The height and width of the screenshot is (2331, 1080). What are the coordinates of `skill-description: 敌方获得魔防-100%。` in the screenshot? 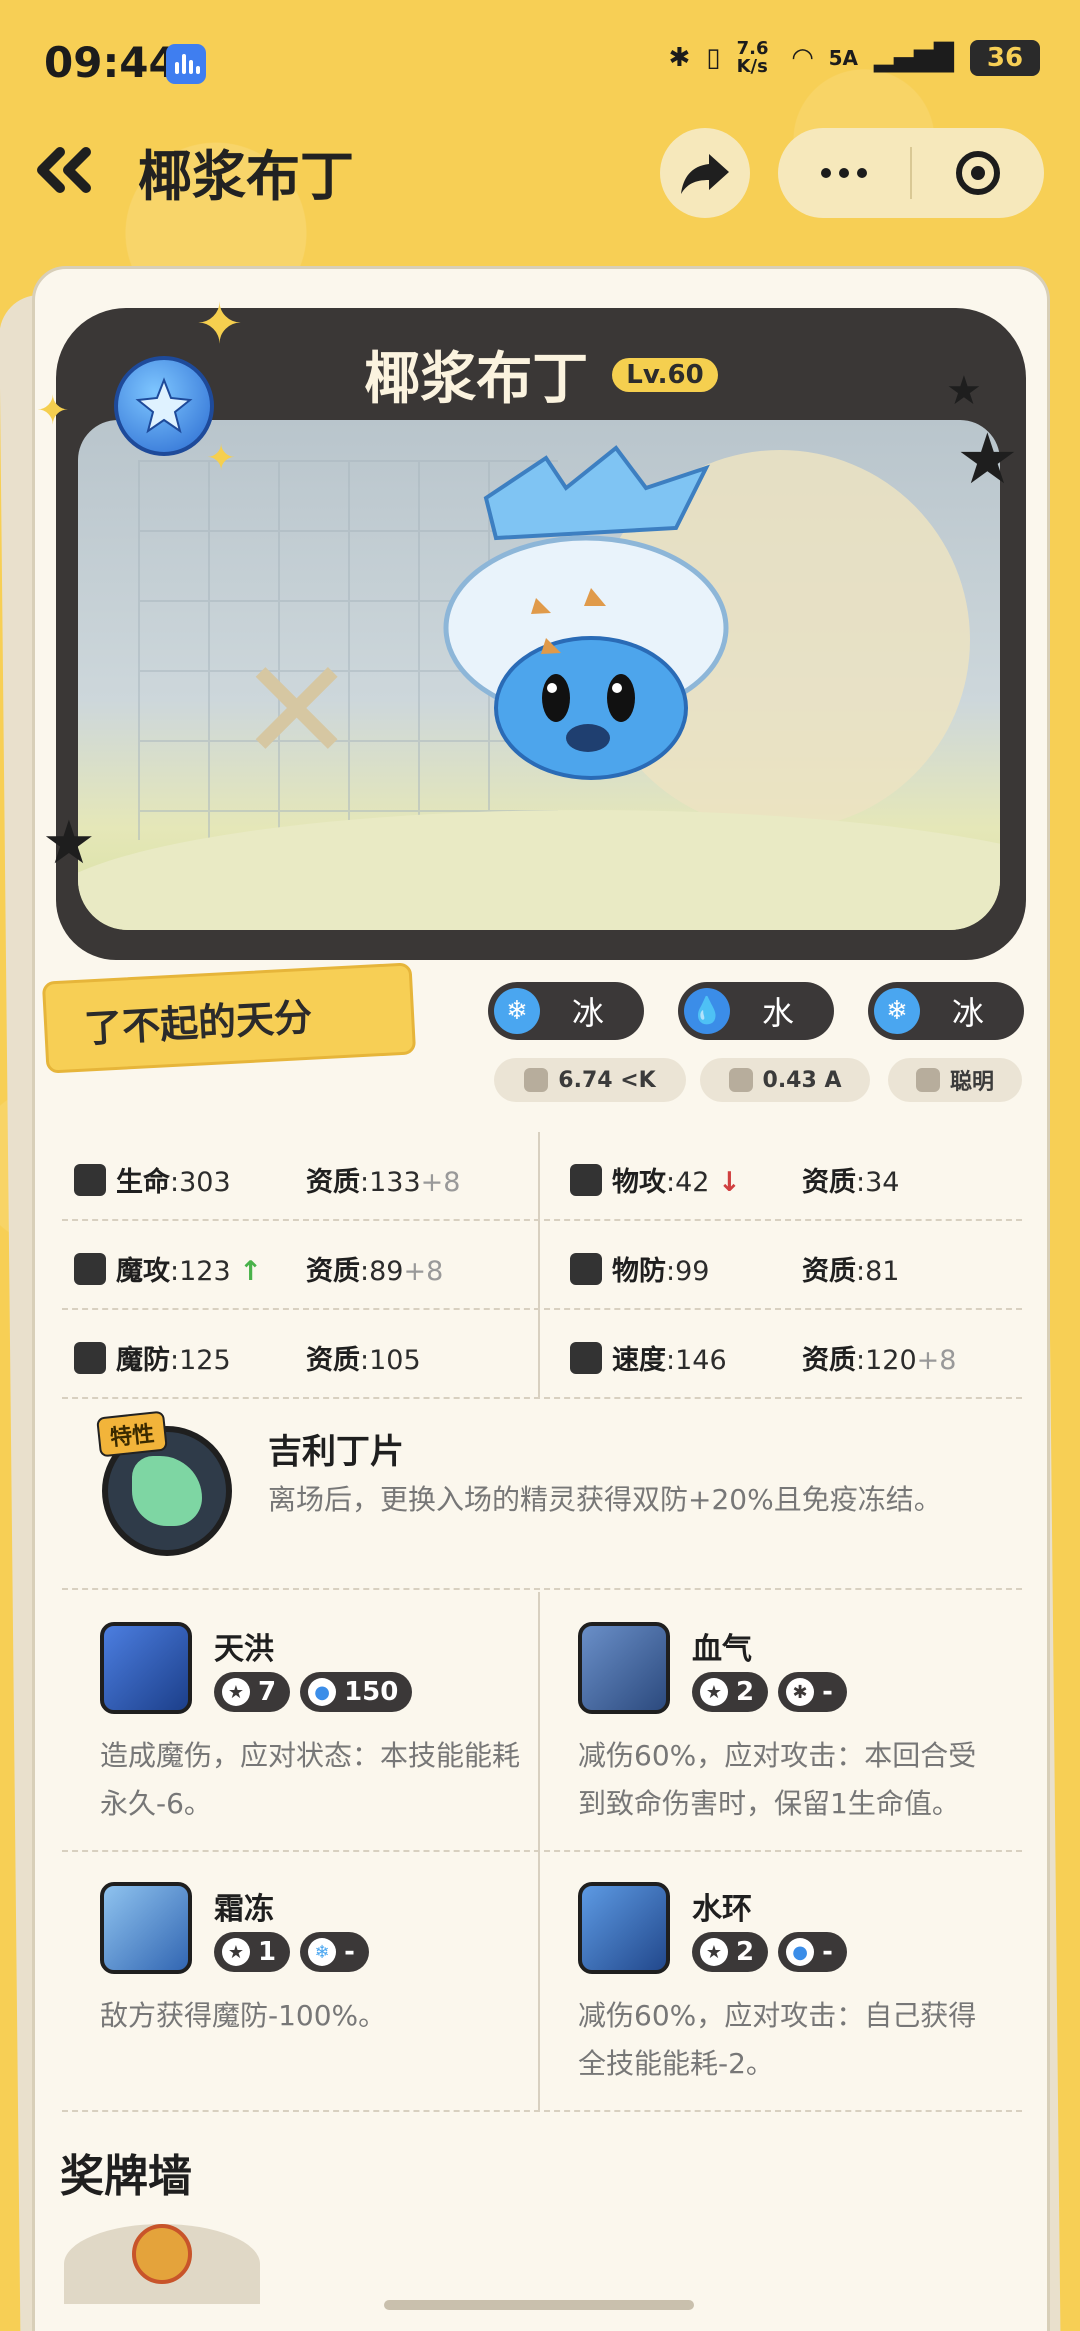 It's located at (243, 2015).